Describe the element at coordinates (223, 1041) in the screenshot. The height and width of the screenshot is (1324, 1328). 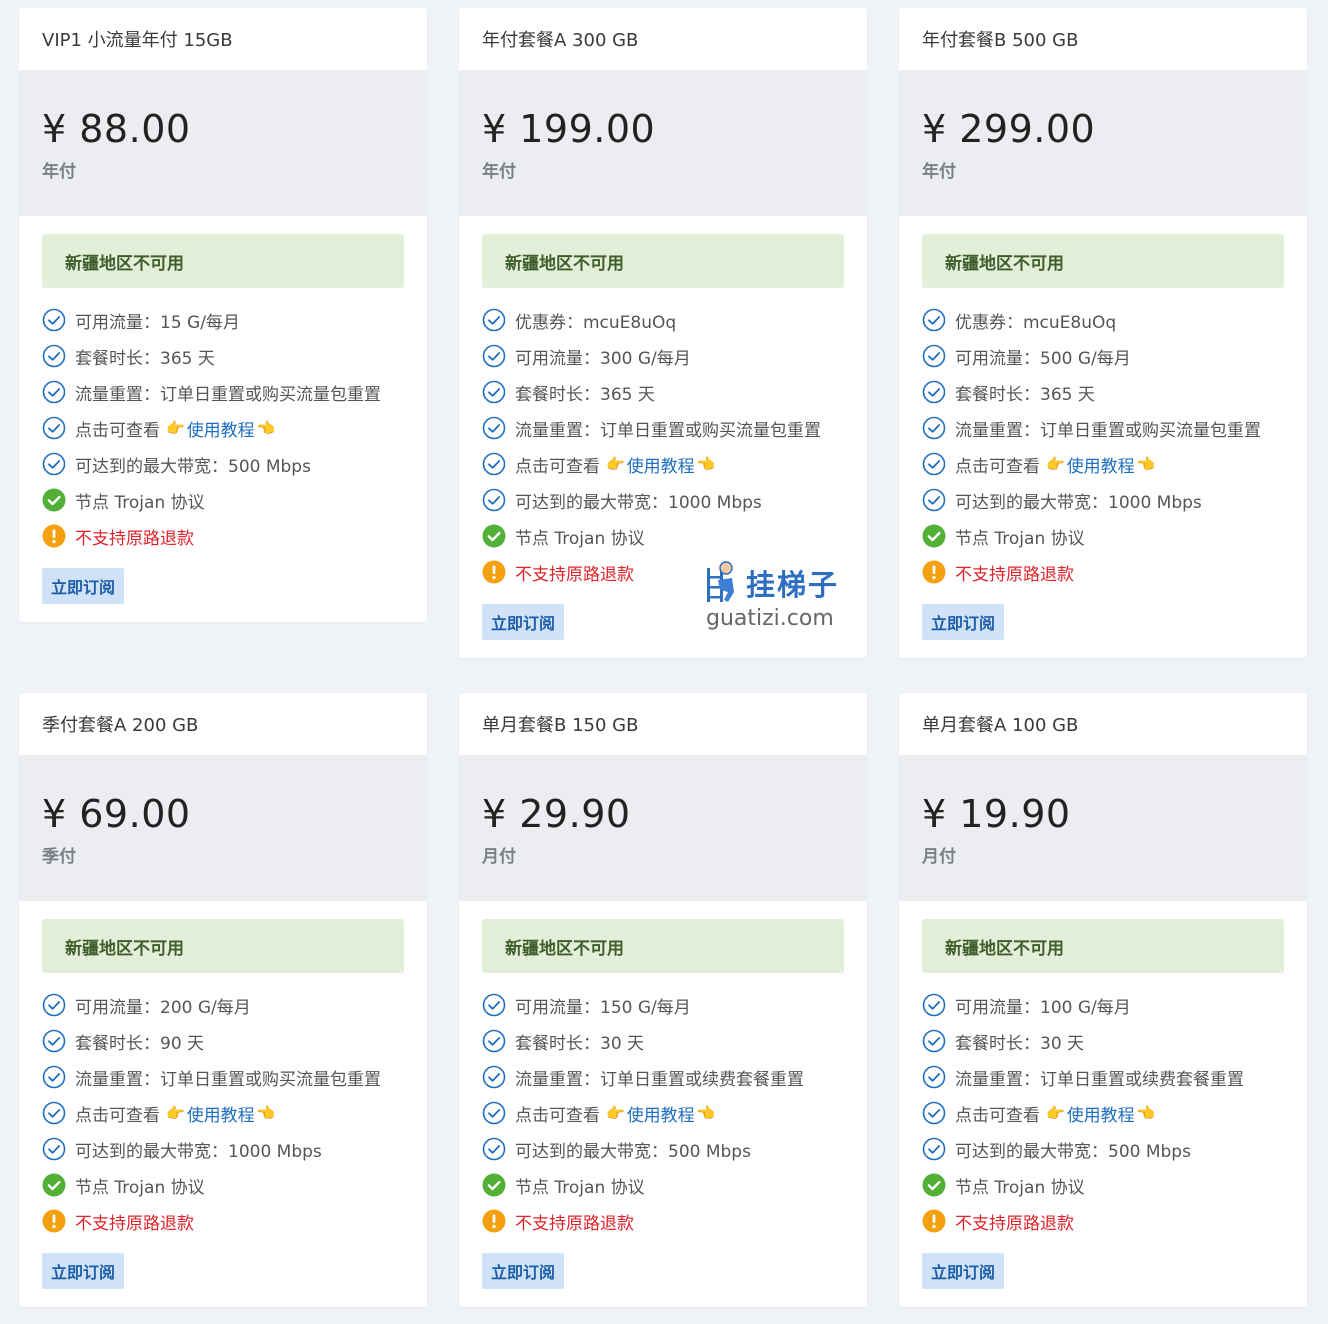
I see `feature-item: 套餐时长：90 天` at that location.